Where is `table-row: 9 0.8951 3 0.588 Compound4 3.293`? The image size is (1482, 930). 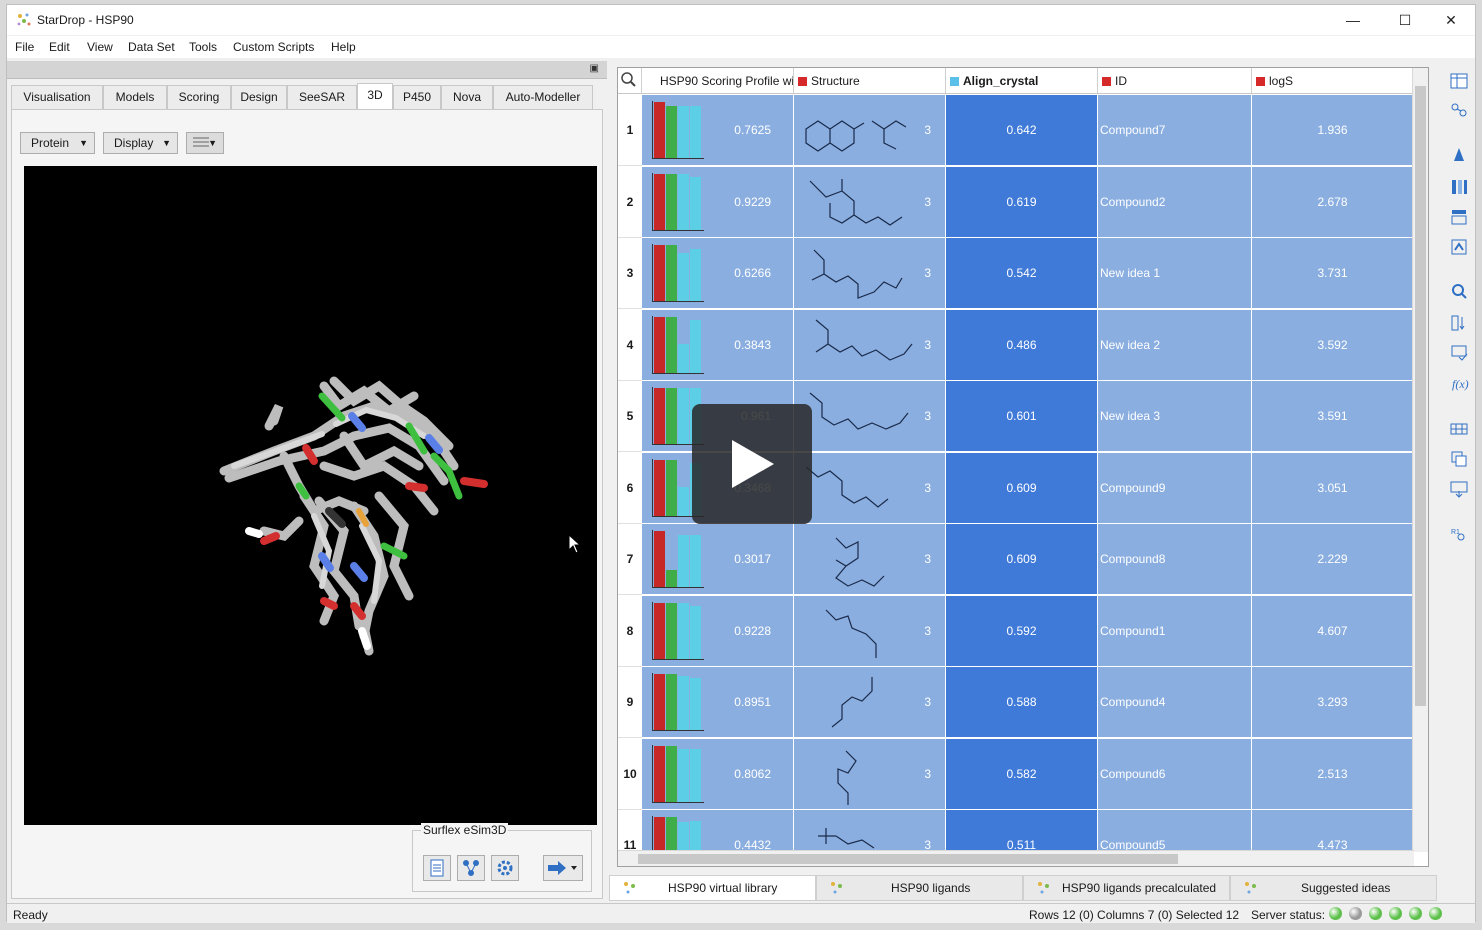
table-row: 9 0.8951 3 0.588 Compound4 3.293 is located at coordinates (1023, 702).